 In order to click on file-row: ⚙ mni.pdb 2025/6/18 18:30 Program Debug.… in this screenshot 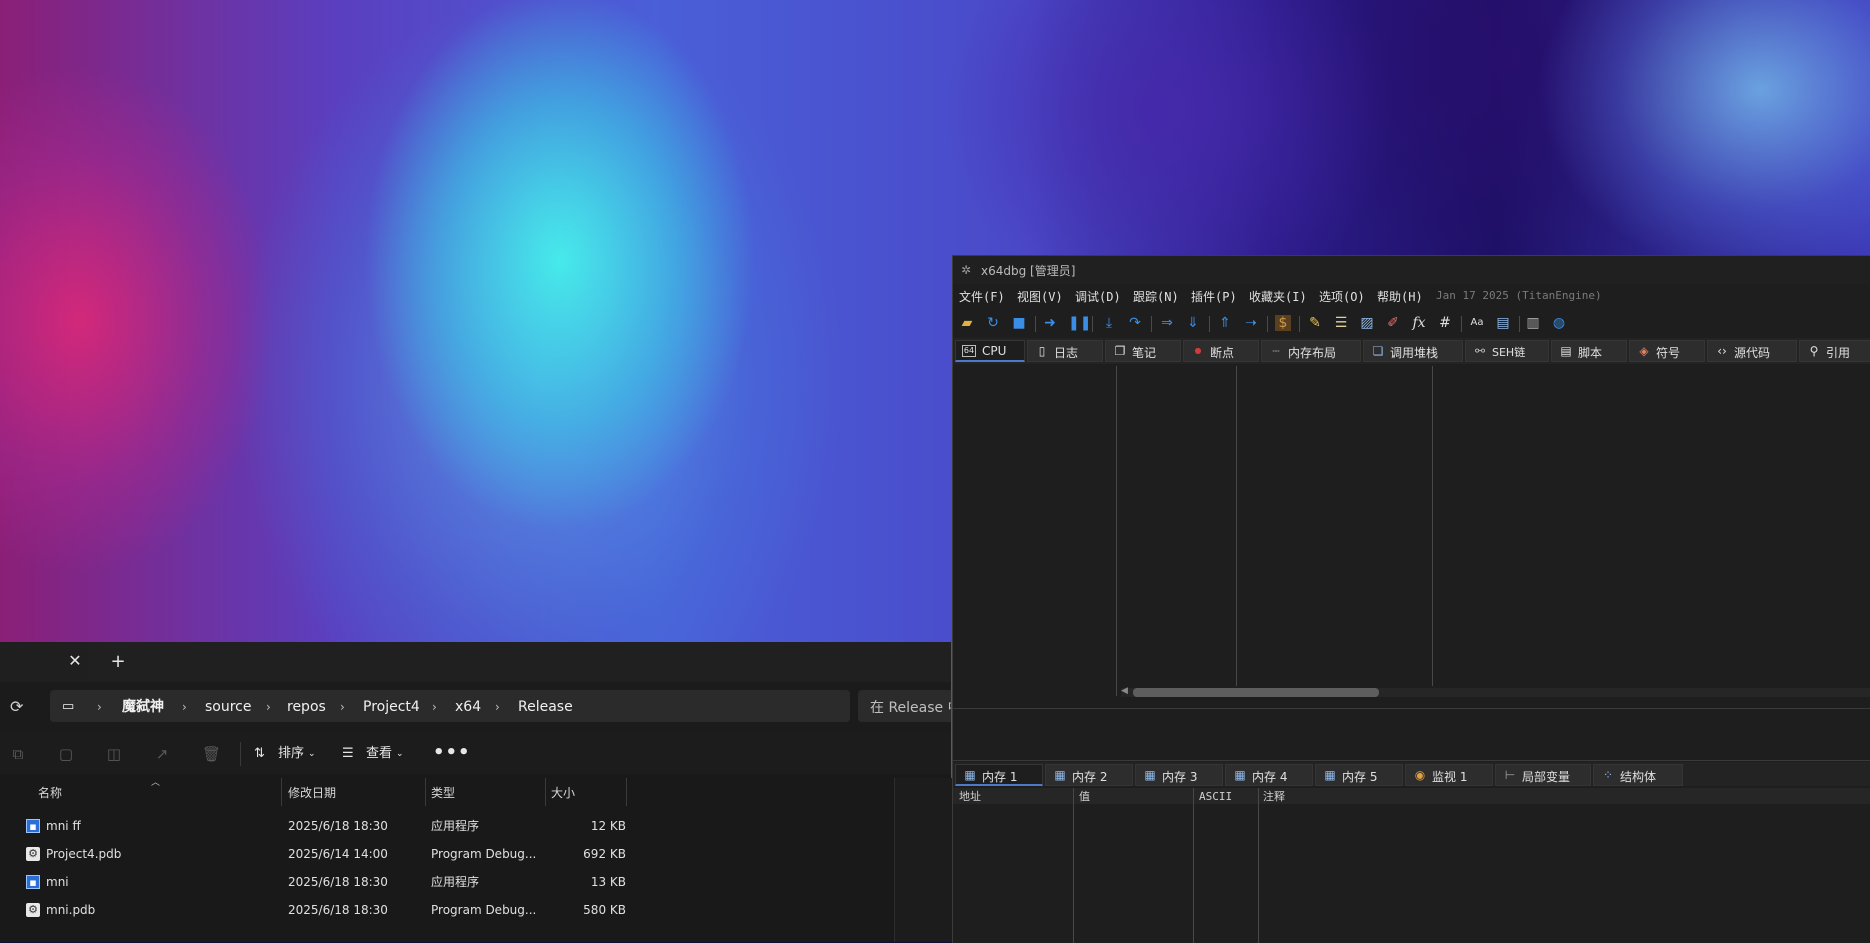, I will do `click(451, 910)`.